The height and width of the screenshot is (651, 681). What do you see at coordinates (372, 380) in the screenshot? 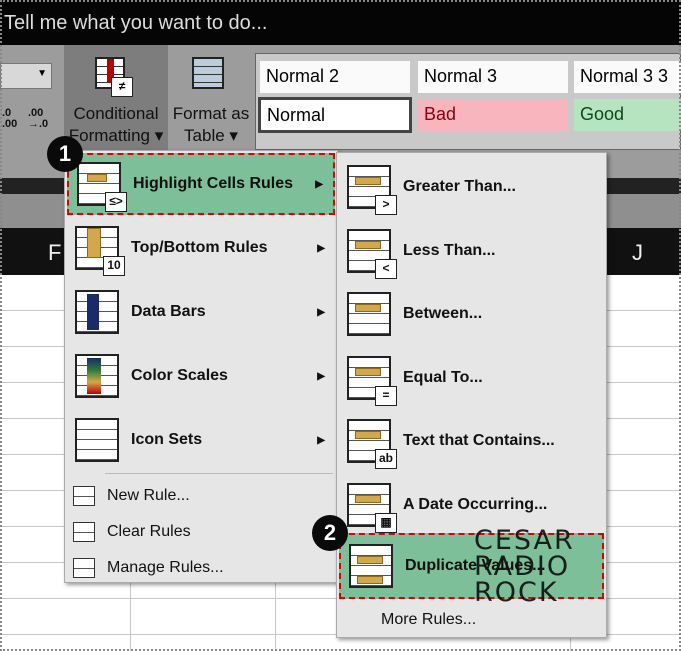
I see `equal-to-icon: =` at bounding box center [372, 380].